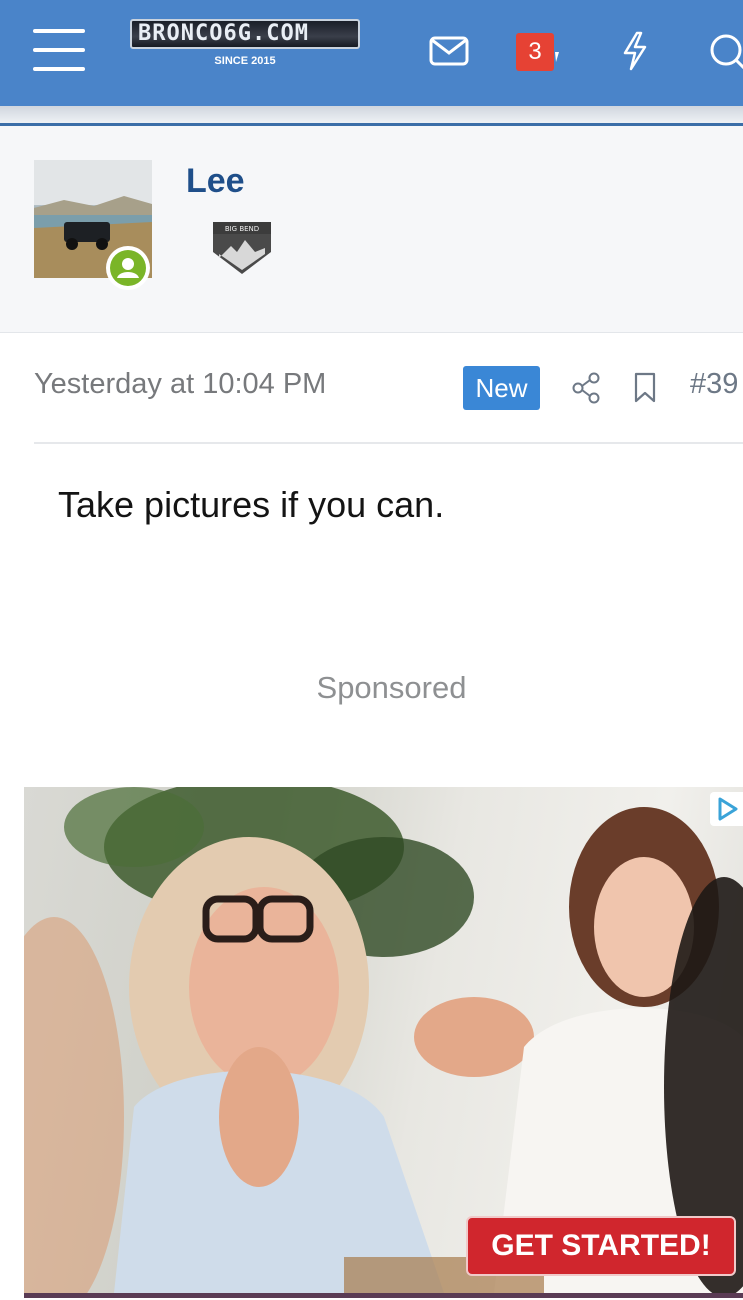 The image size is (743, 1300). What do you see at coordinates (242, 248) in the screenshot?
I see `big-bend-badge-icon: BIG BEND` at bounding box center [242, 248].